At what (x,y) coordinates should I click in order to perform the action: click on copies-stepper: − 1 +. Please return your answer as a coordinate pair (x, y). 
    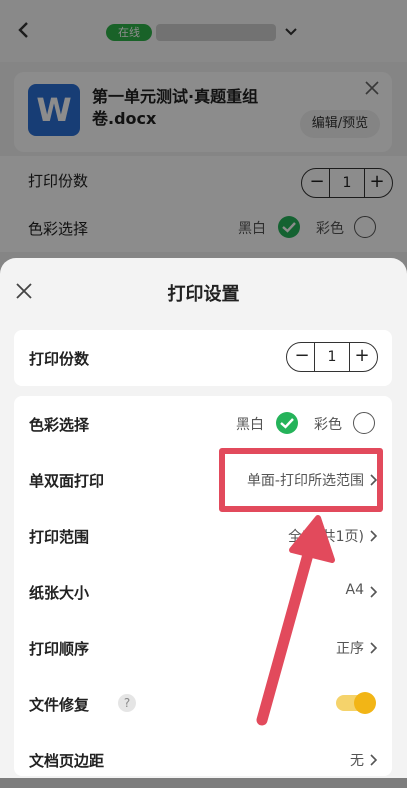
    Looking at the image, I should click on (332, 357).